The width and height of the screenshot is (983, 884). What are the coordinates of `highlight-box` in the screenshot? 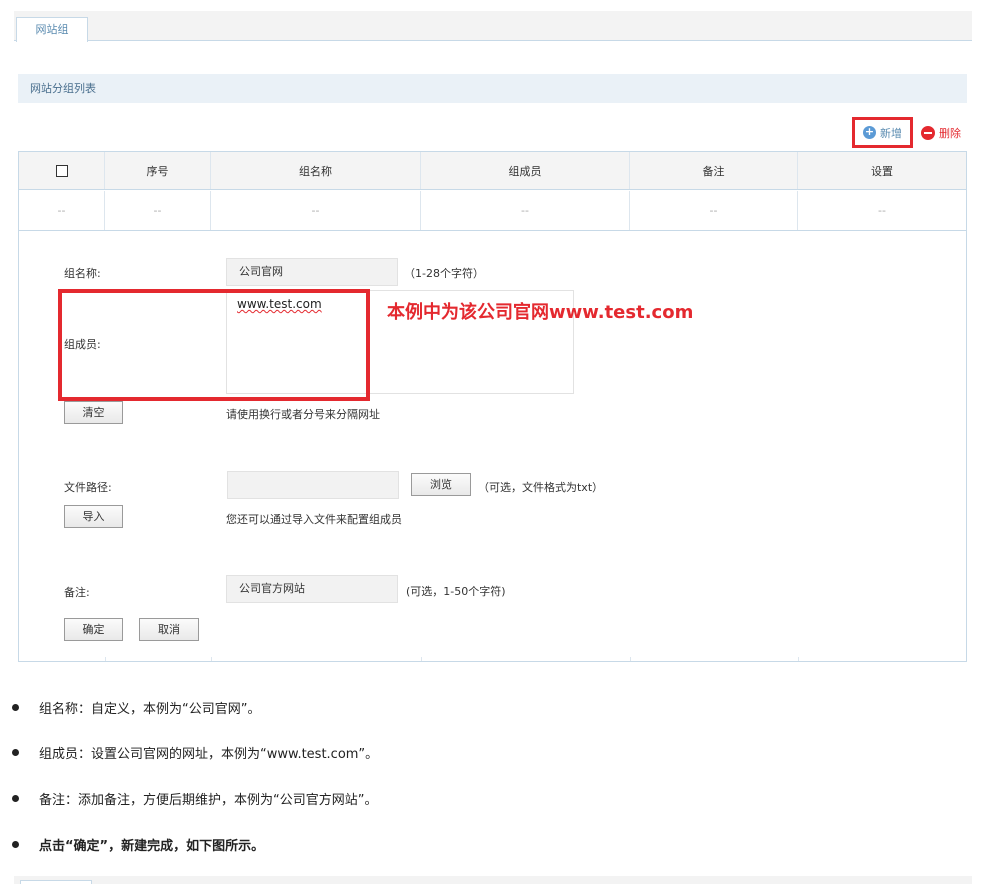 It's located at (214, 345).